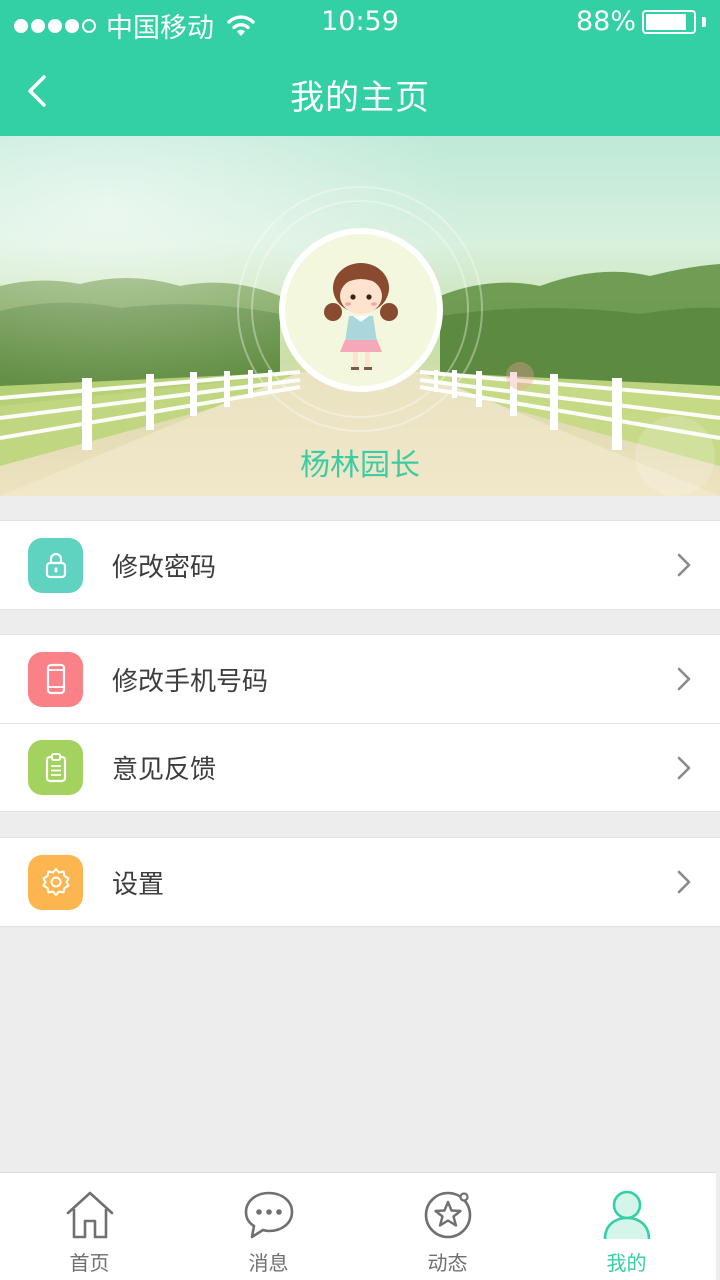  I want to click on menu-item-change-phone: 修改手机号码, so click(360, 679).